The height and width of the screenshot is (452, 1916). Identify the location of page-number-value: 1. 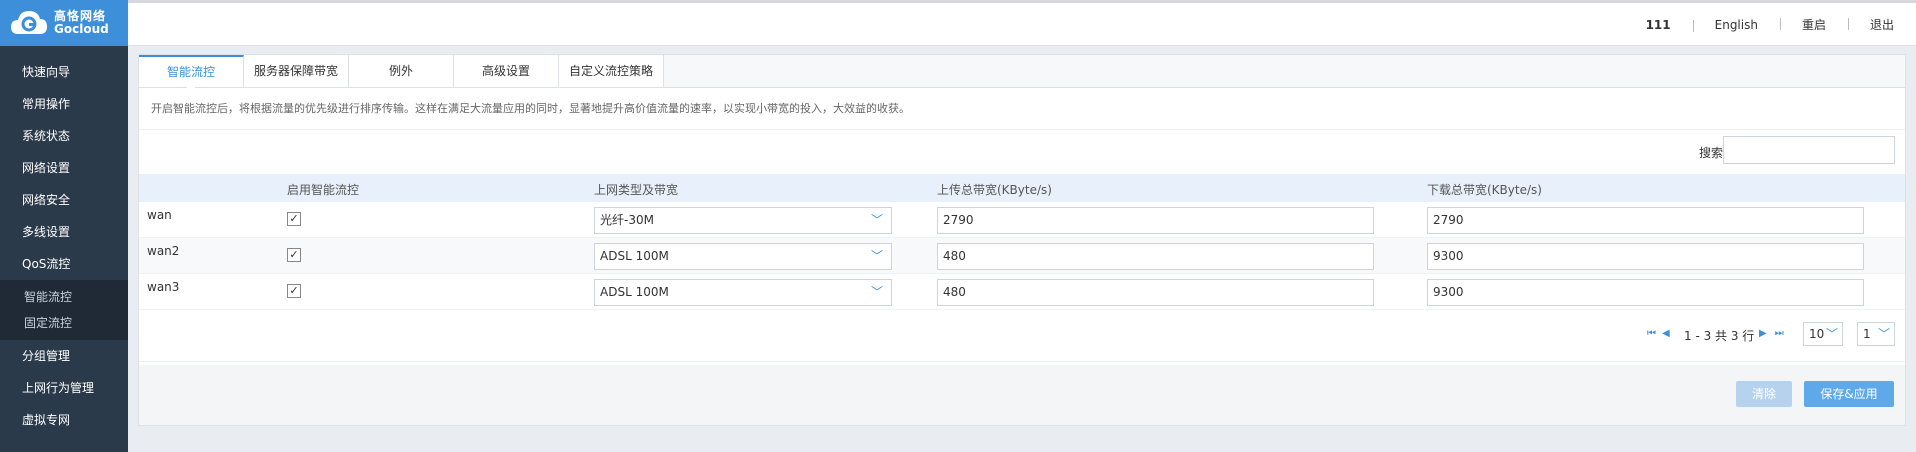
(1867, 334).